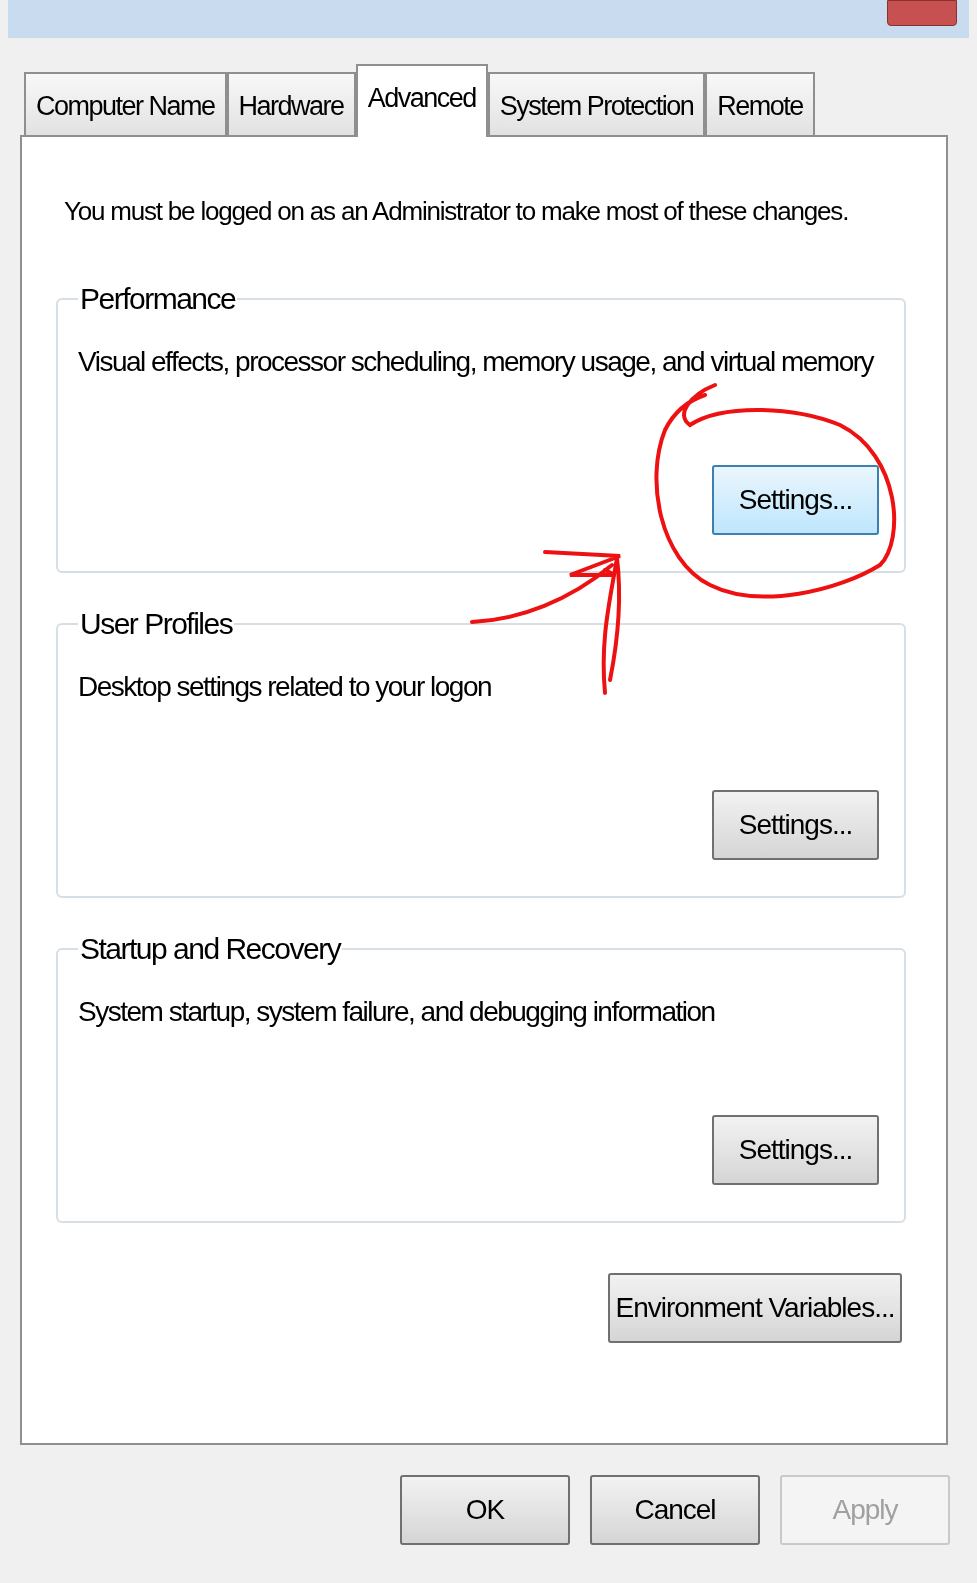 This screenshot has width=977, height=1583. I want to click on group-title: Performance, so click(158, 299).